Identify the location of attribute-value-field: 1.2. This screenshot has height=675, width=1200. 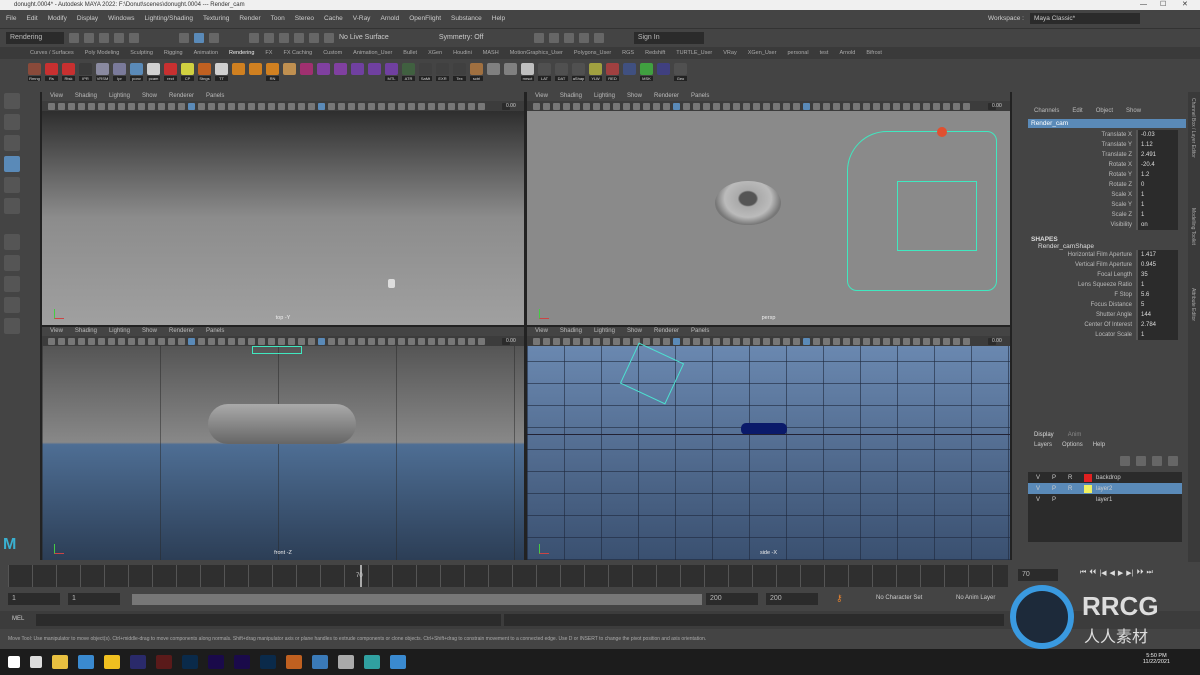
(1157, 175).